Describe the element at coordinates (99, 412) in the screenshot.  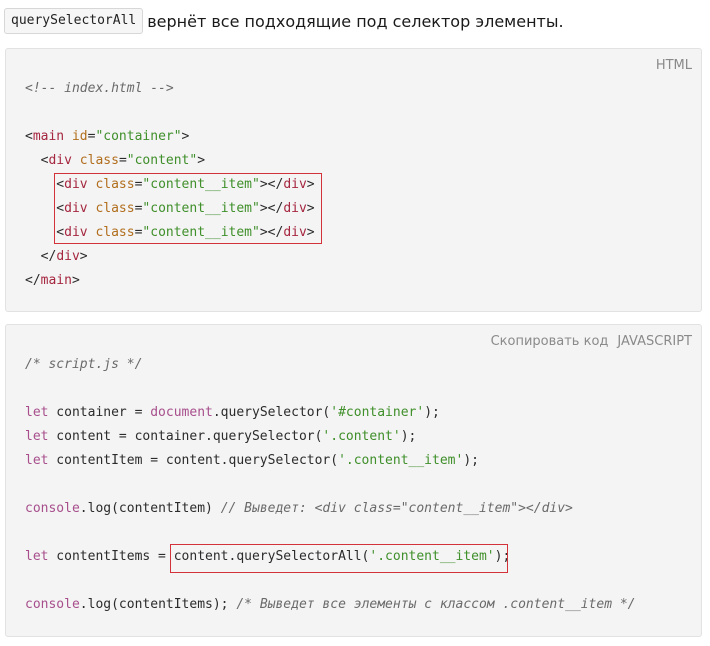
I see `code-token-plain: container =` at that location.